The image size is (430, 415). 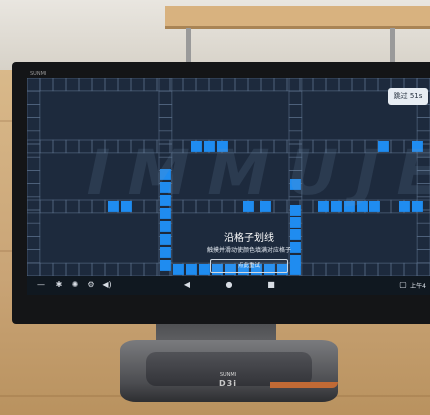 I want to click on dialog-subtitle: 触摸并滑动使颜色填满对应格子, so click(x=248, y=250).